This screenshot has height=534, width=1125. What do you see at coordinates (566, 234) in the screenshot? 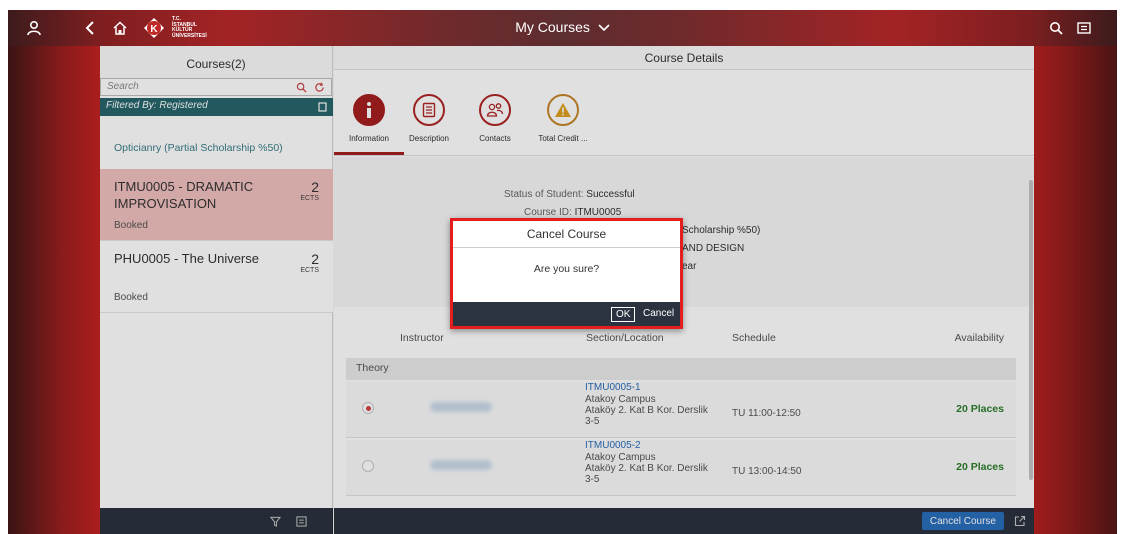
I see `dialog-title: Cancel Course` at bounding box center [566, 234].